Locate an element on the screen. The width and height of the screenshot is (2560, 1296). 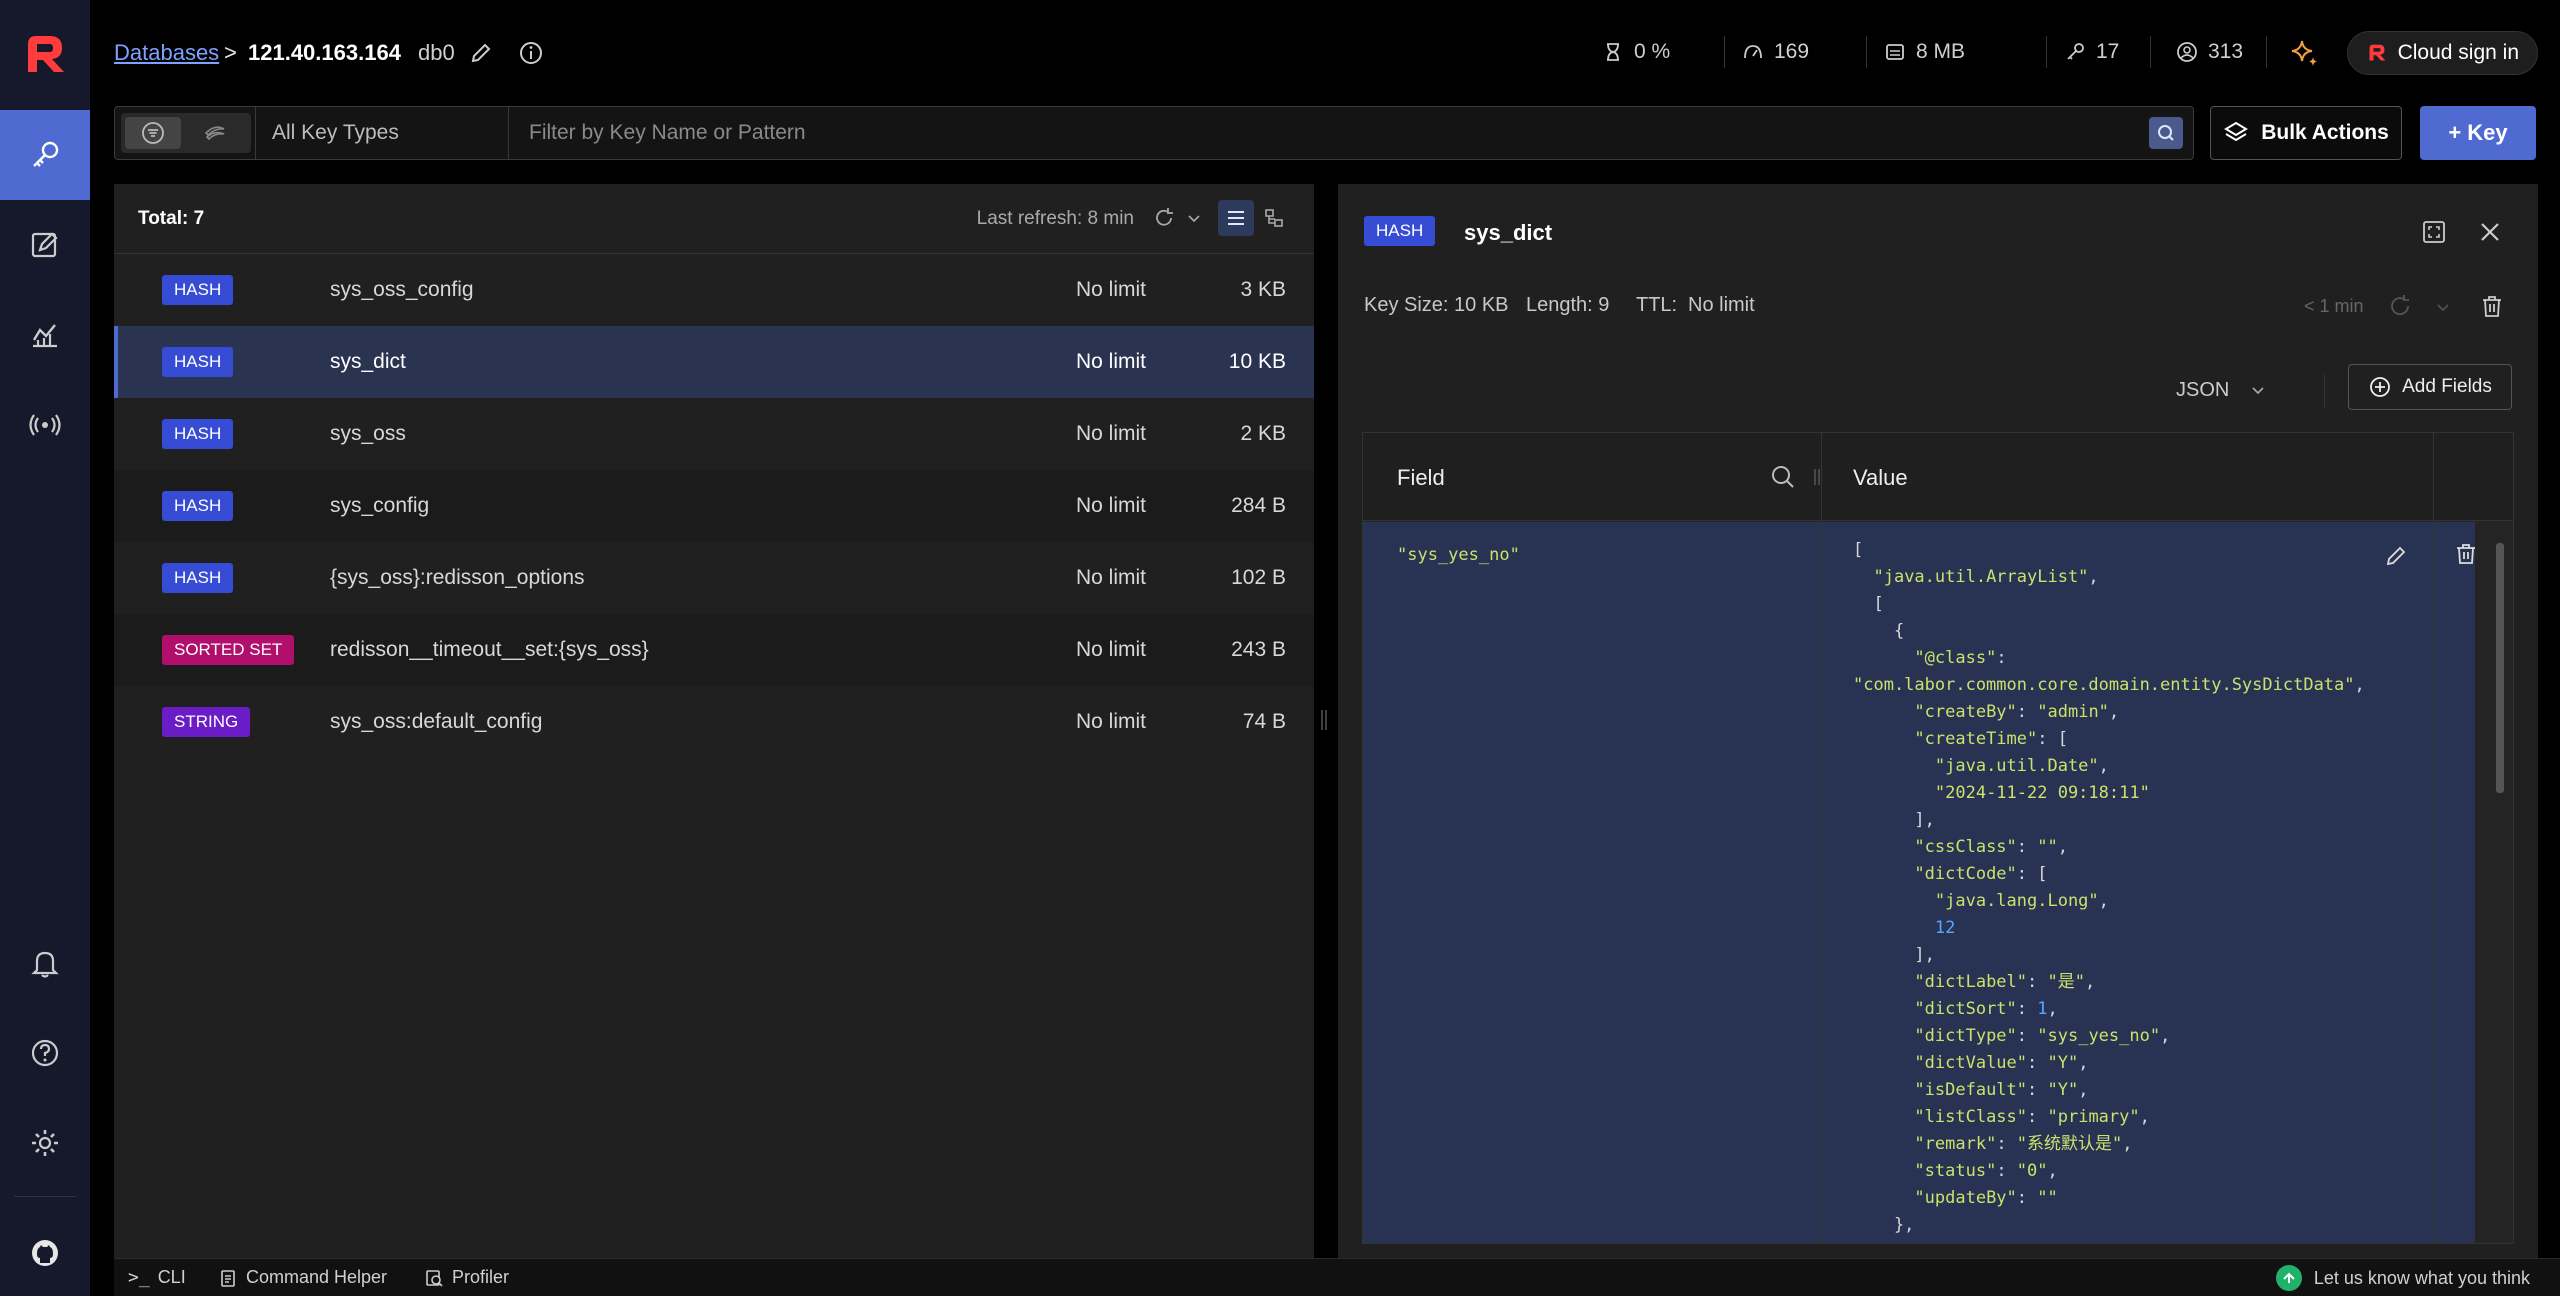
command-helper-button: Command Helper is located at coordinates (302, 1277).